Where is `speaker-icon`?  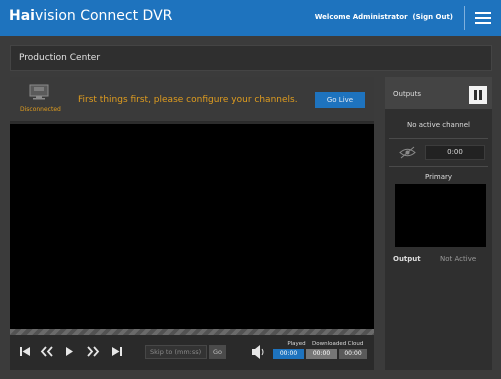
speaker-icon is located at coordinates (258, 352).